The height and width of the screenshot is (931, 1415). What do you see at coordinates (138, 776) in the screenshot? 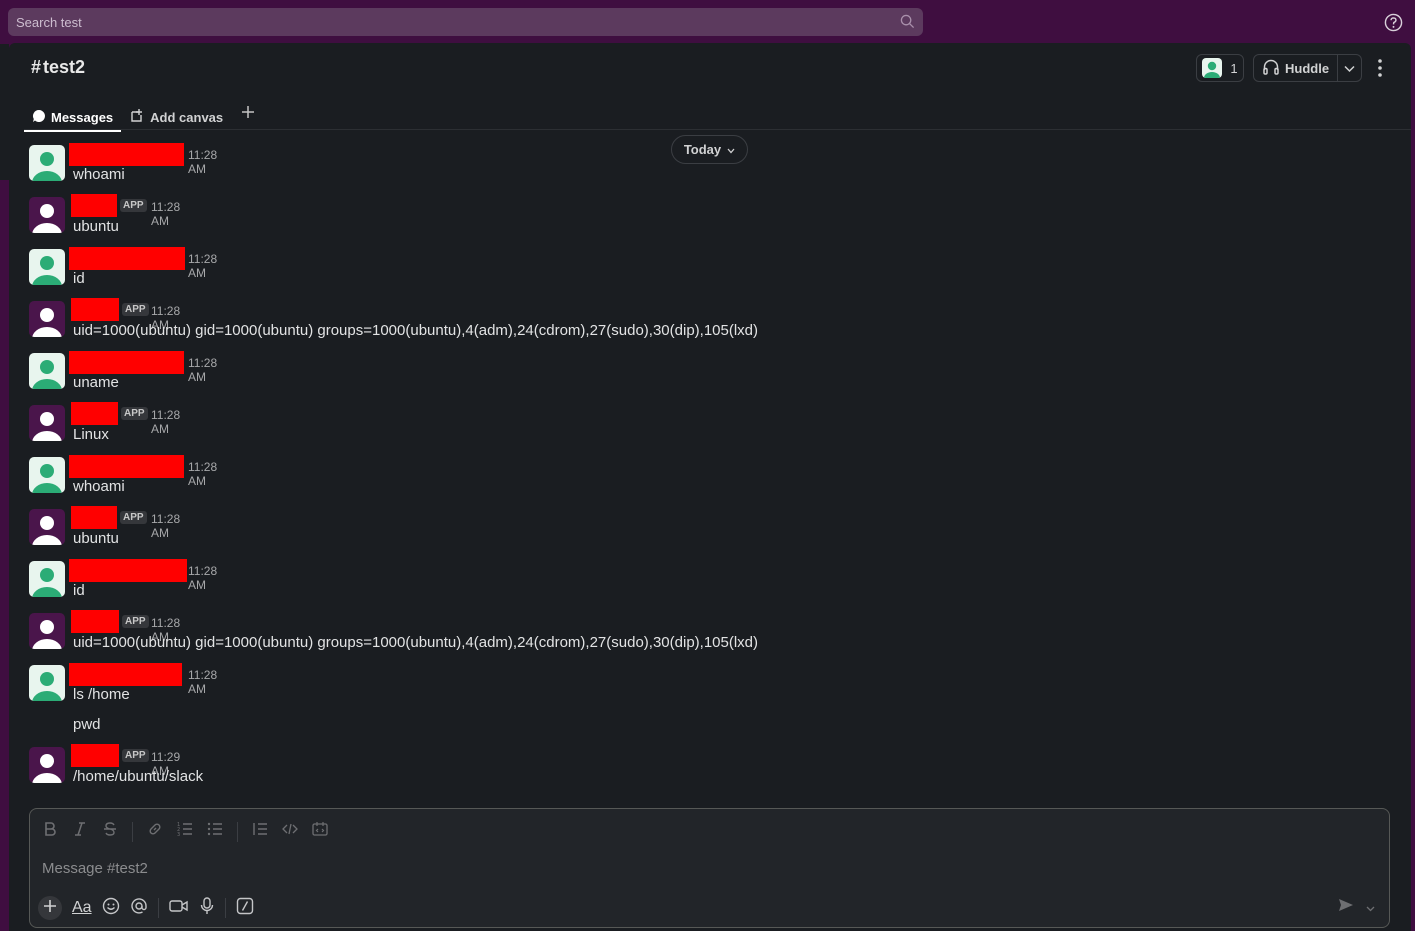
I see `message-text: /home/ubuntu/slack` at bounding box center [138, 776].